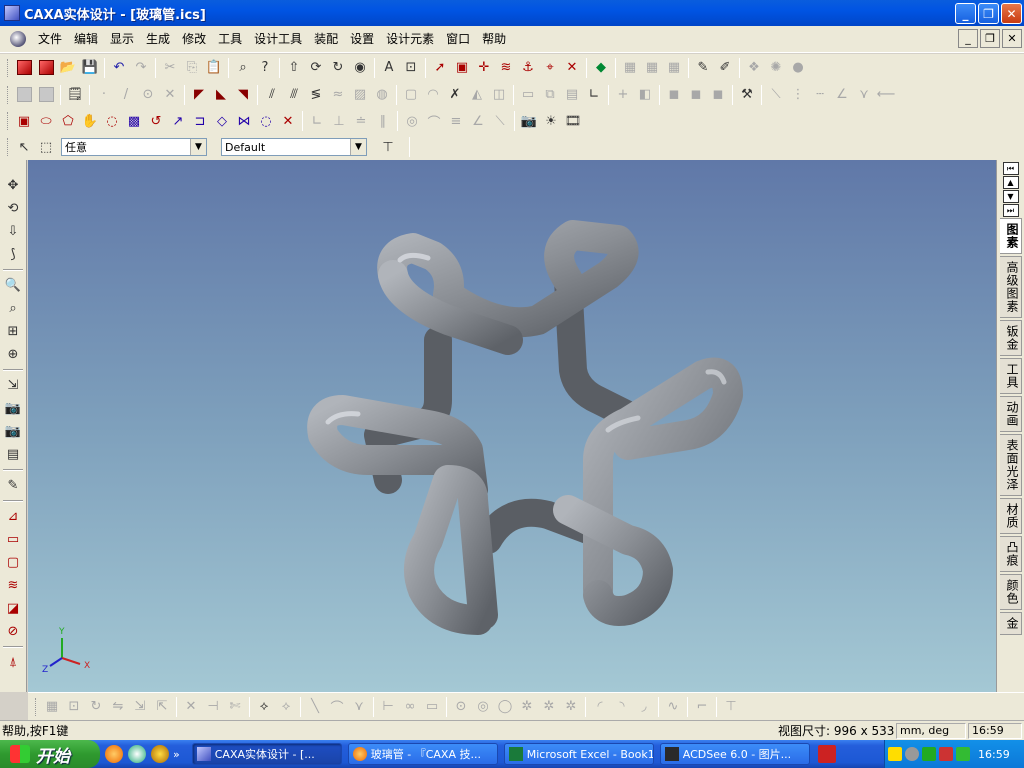 The image size is (1024, 768). Describe the element at coordinates (842, 95) in the screenshot. I see `dim-angle-icon: ∠` at that location.